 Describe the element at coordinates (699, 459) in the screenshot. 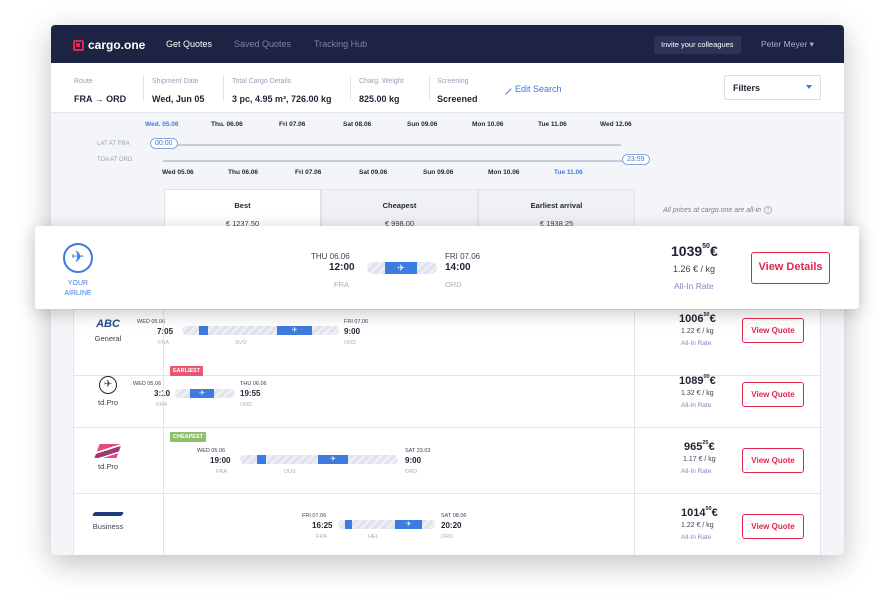

I see `price-per-kg: 1.17 € / kg` at that location.